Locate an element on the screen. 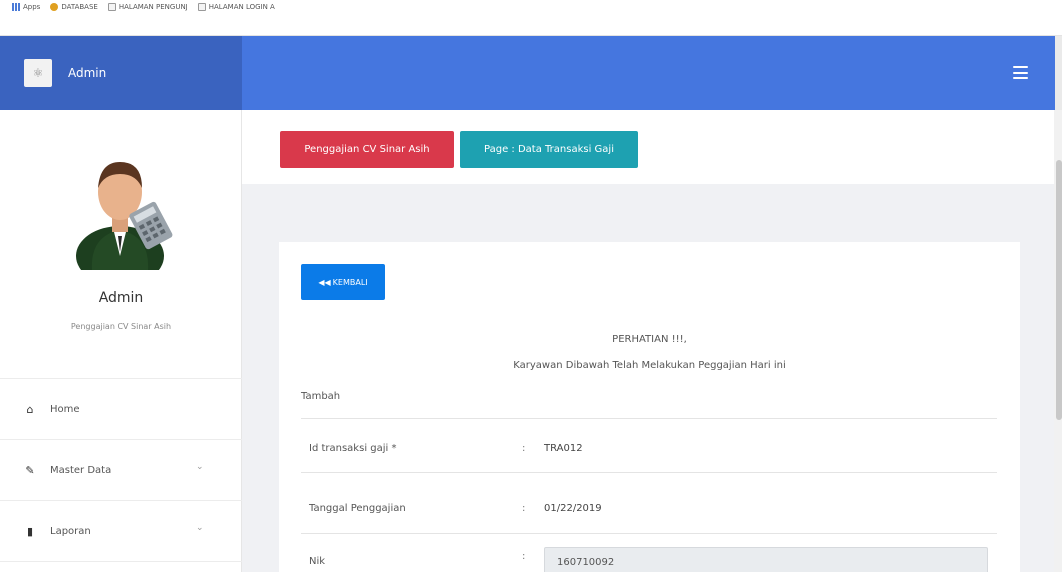 Image resolution: width=1062 pixels, height=572 pixels. section-title: Tambah is located at coordinates (321, 396).